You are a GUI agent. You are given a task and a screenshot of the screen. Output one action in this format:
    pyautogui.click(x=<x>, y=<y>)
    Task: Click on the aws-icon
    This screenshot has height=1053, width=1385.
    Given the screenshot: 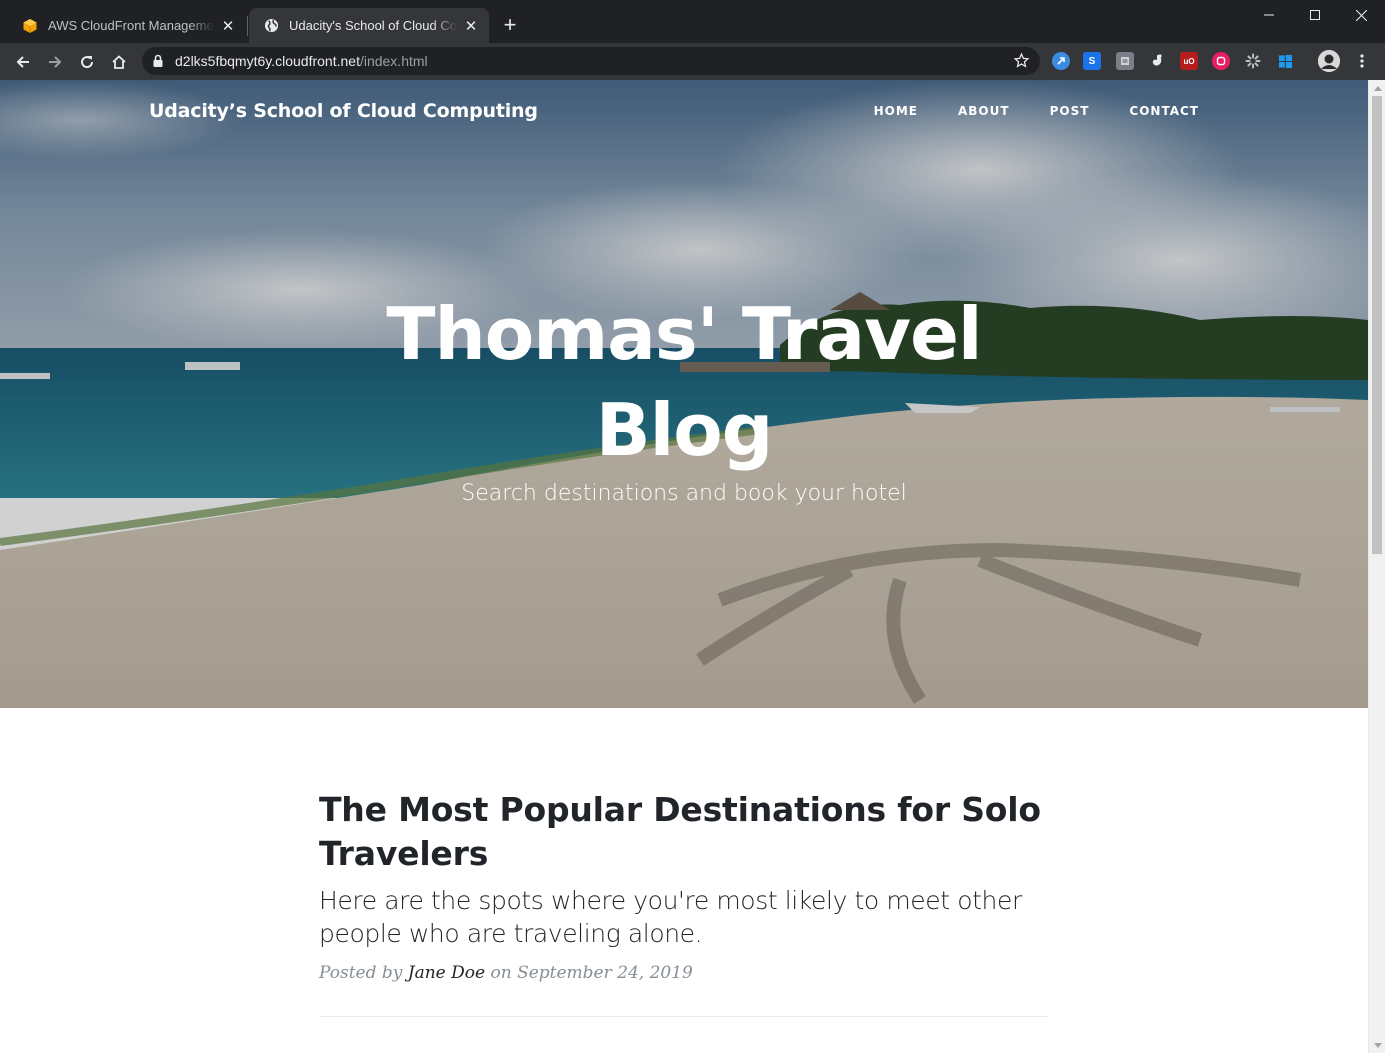 What is the action you would take?
    pyautogui.click(x=30, y=26)
    